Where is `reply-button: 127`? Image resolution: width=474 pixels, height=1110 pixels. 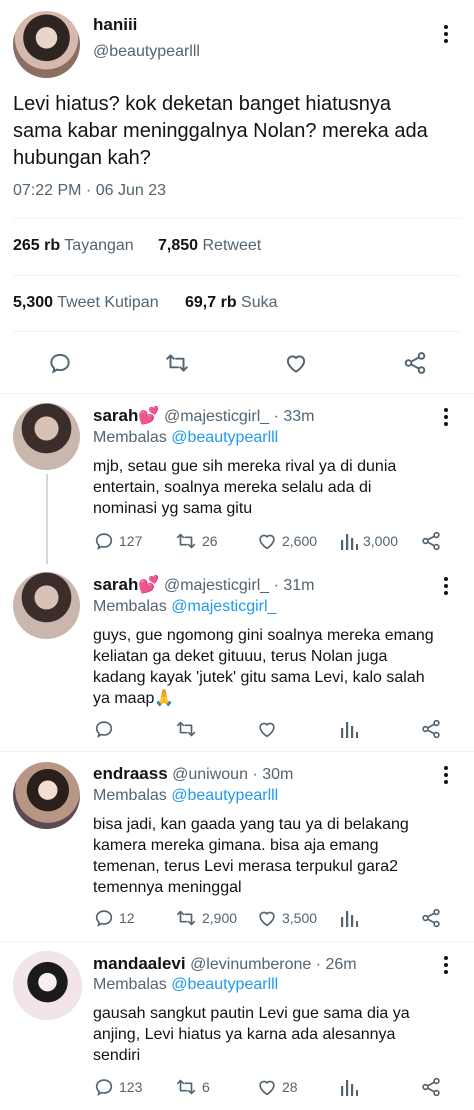
reply-button: 127 is located at coordinates (117, 541).